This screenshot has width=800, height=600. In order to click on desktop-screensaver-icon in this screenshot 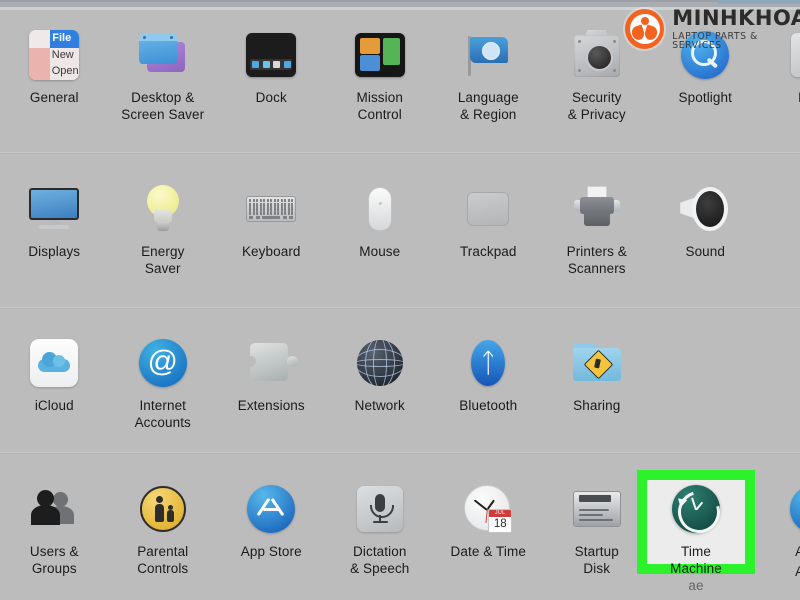, I will do `click(163, 55)`.